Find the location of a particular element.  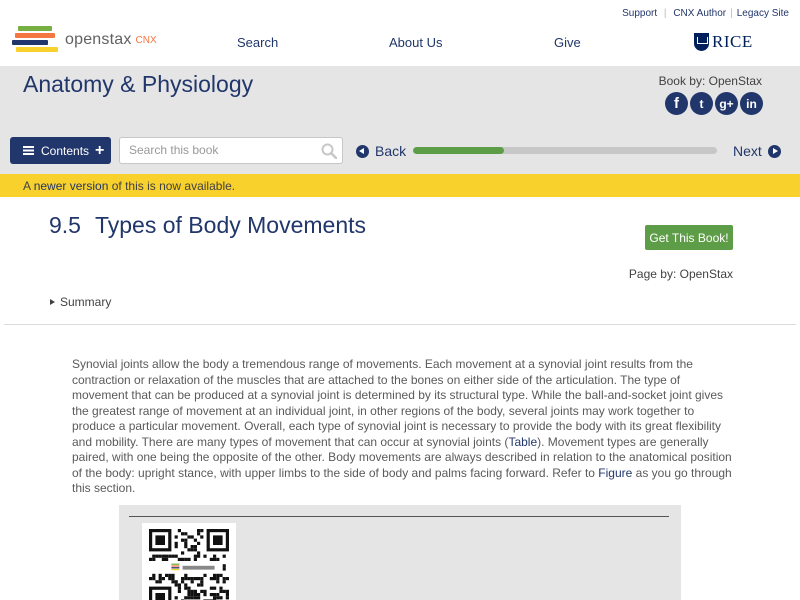

summary-label: Summary is located at coordinates (86, 302).